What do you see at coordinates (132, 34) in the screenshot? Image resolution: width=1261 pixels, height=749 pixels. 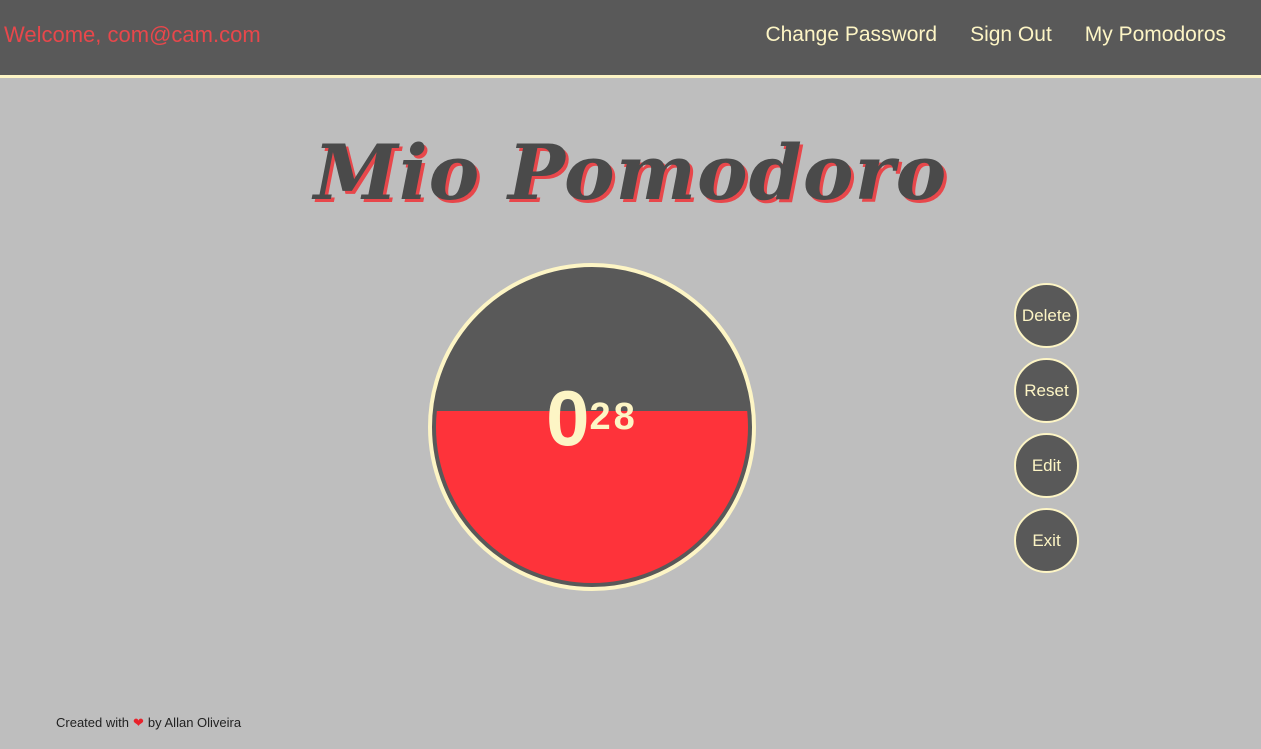 I see `welcome-message: Welcome, com@cam.com` at bounding box center [132, 34].